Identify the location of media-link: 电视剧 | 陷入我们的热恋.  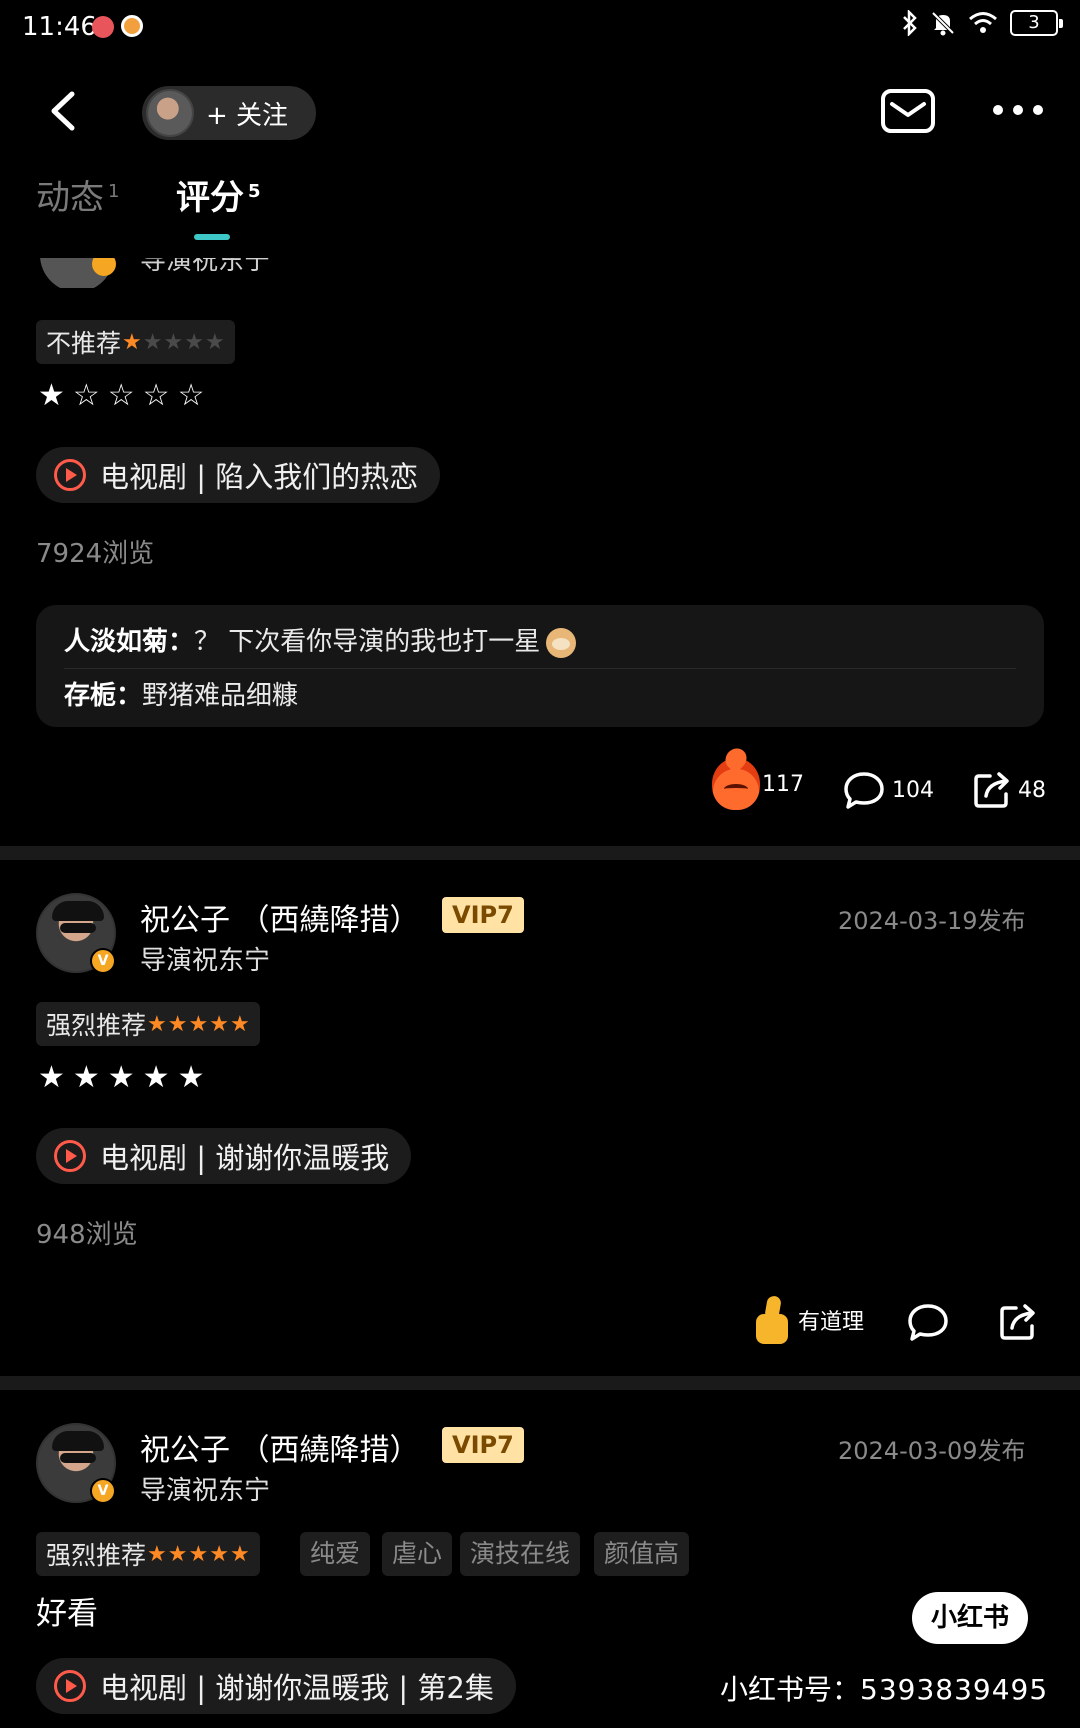
(238, 475).